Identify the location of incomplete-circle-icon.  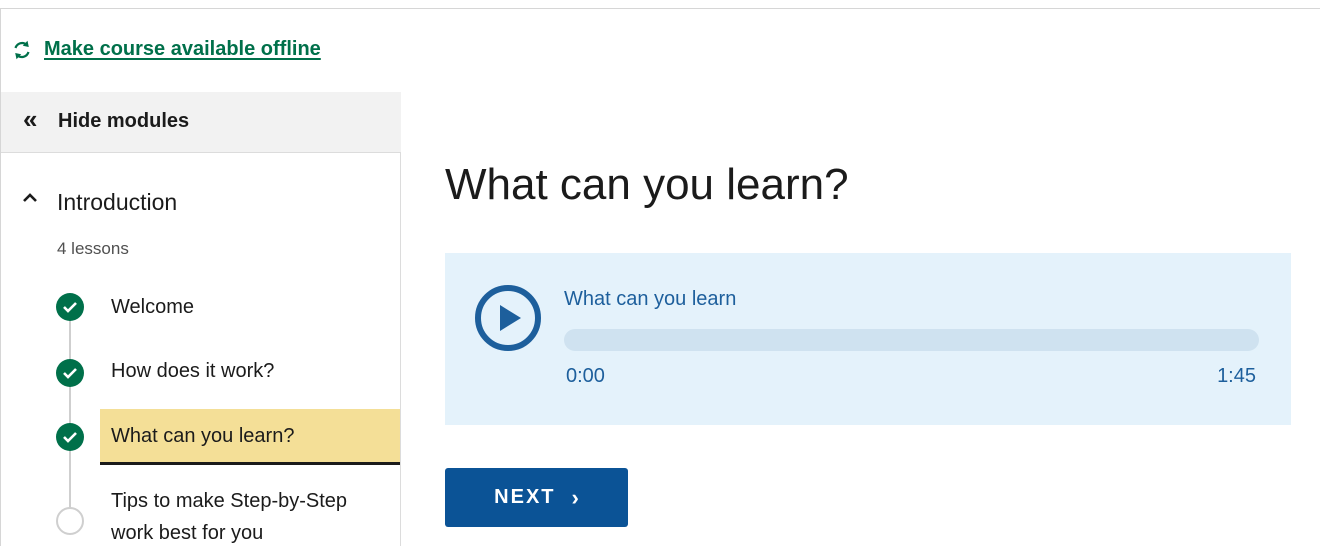
(70, 521).